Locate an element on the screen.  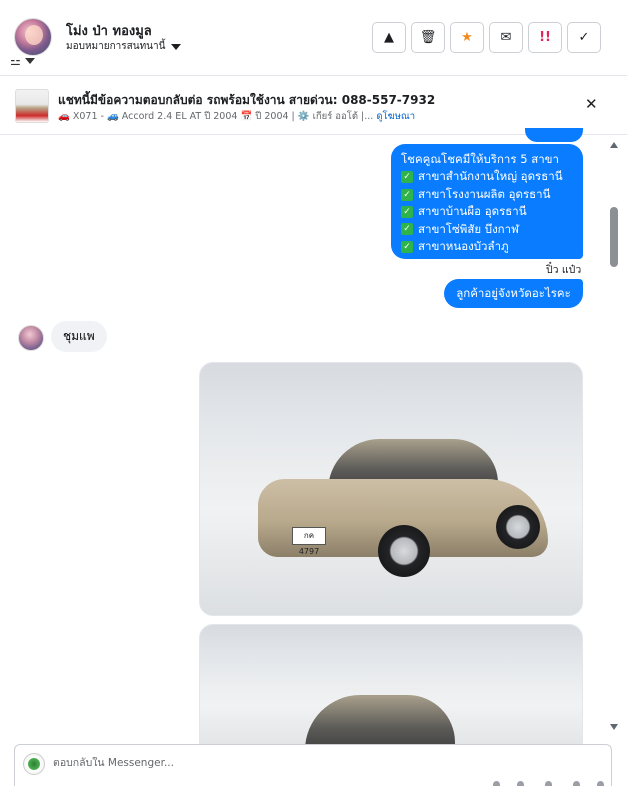
scroll-up-arrow-icon is located at coordinates (614, 145).